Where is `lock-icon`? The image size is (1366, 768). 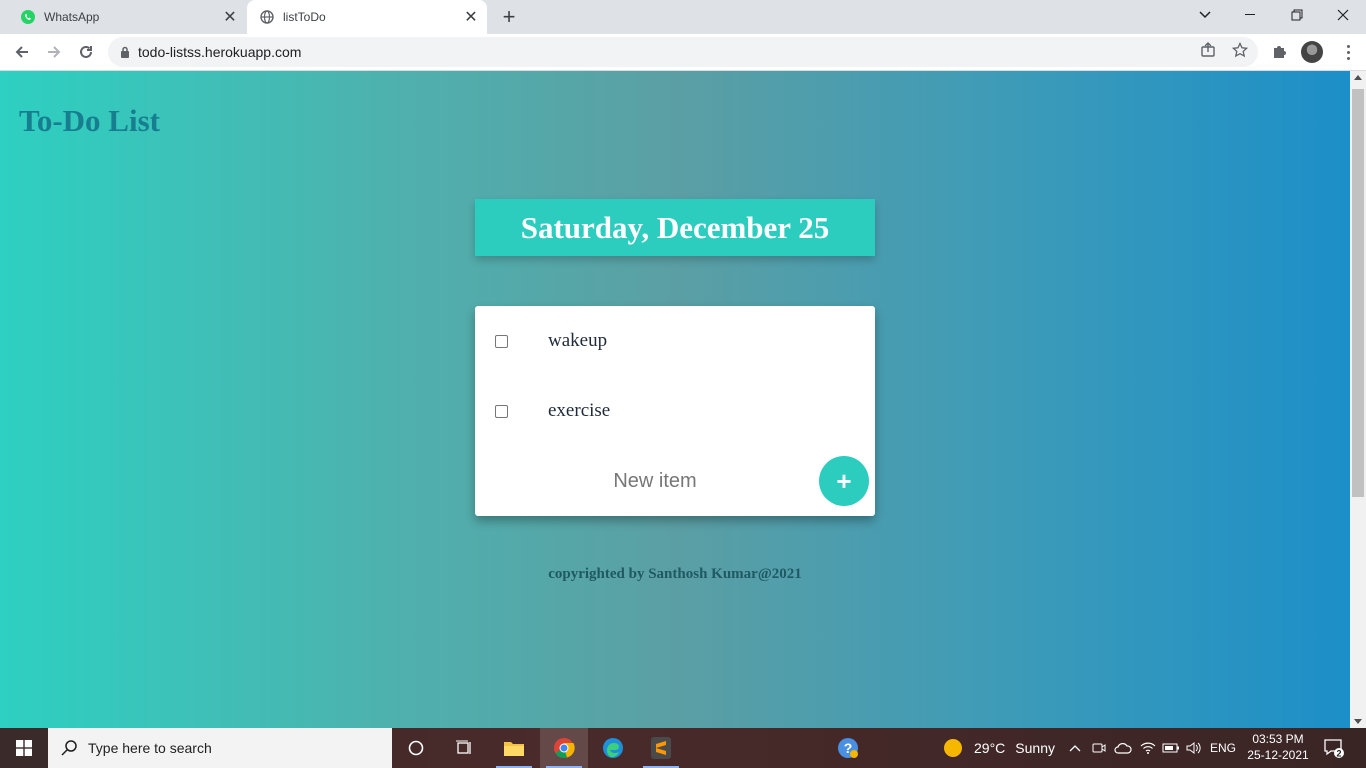 lock-icon is located at coordinates (125, 52).